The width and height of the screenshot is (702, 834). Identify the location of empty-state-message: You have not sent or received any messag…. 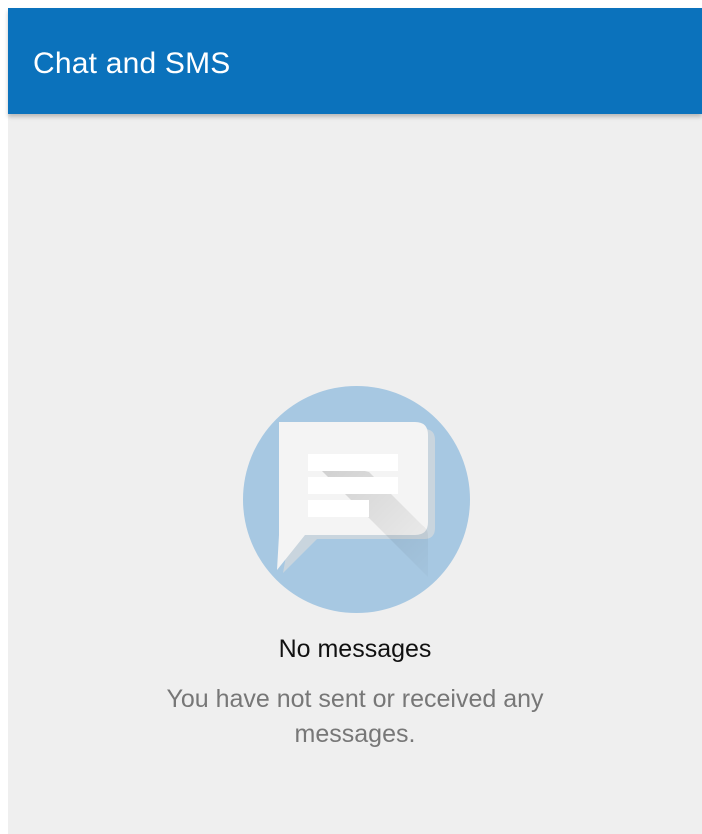
(355, 716).